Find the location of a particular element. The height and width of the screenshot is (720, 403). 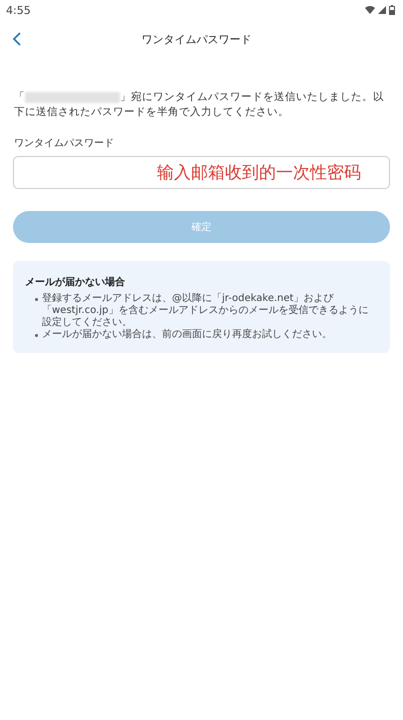

page-title: ワンタイムパスワード is located at coordinates (196, 39).